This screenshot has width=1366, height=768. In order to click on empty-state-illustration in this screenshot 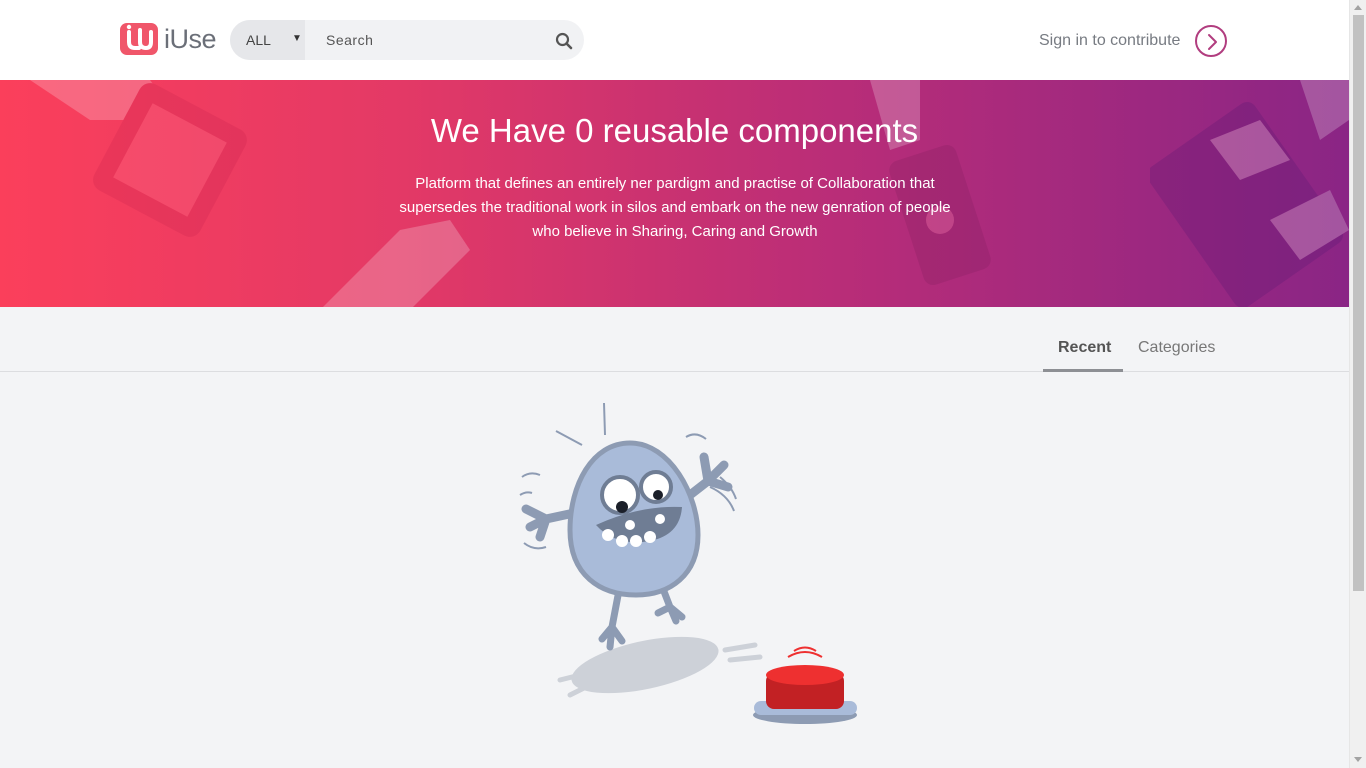, I will do `click(690, 567)`.